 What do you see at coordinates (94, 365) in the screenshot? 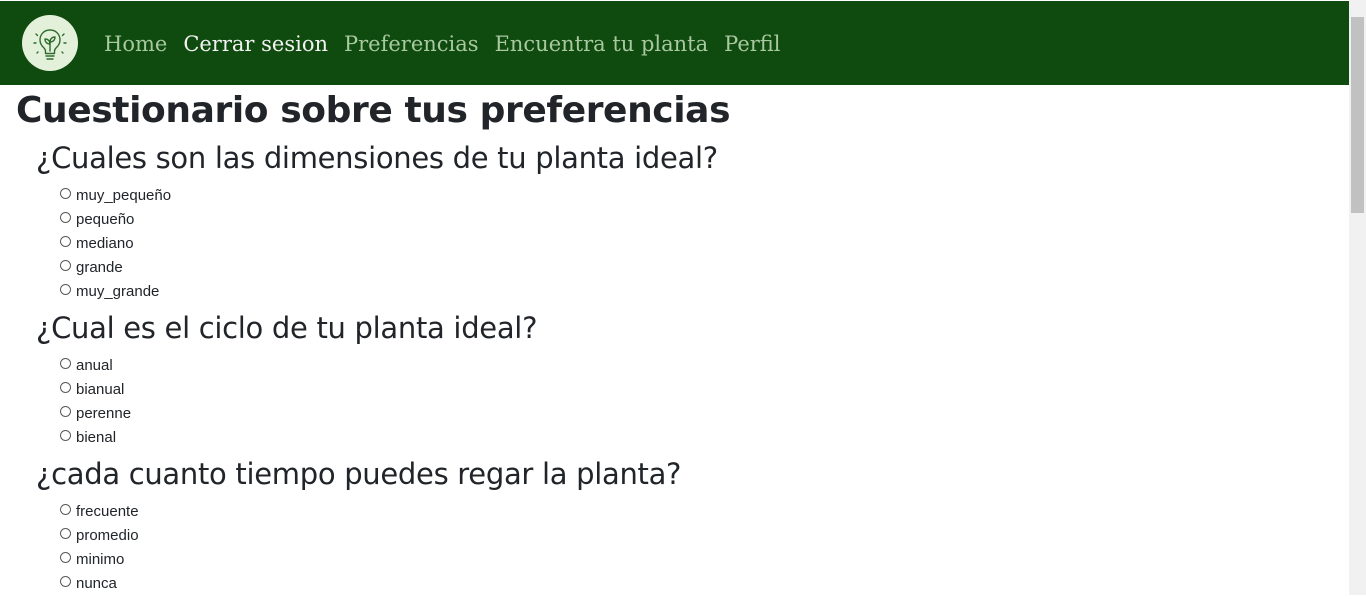
I see `option-label: anual` at bounding box center [94, 365].